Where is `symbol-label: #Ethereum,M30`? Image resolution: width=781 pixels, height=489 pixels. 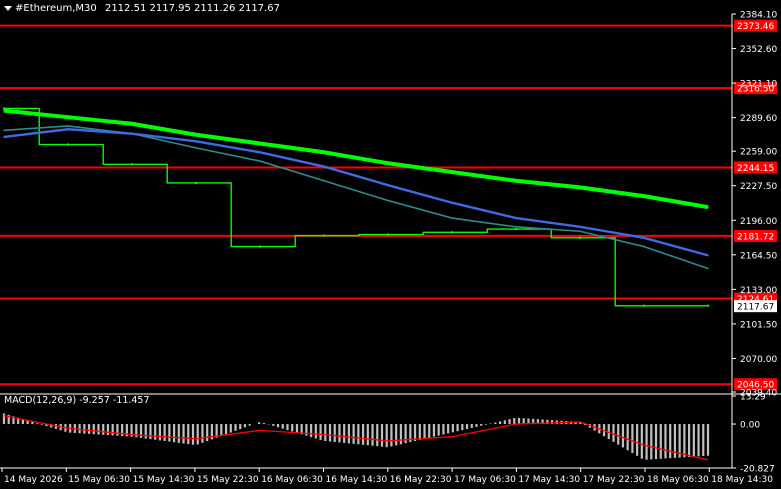
symbol-label: #Ethereum,M30 is located at coordinates (56, 8).